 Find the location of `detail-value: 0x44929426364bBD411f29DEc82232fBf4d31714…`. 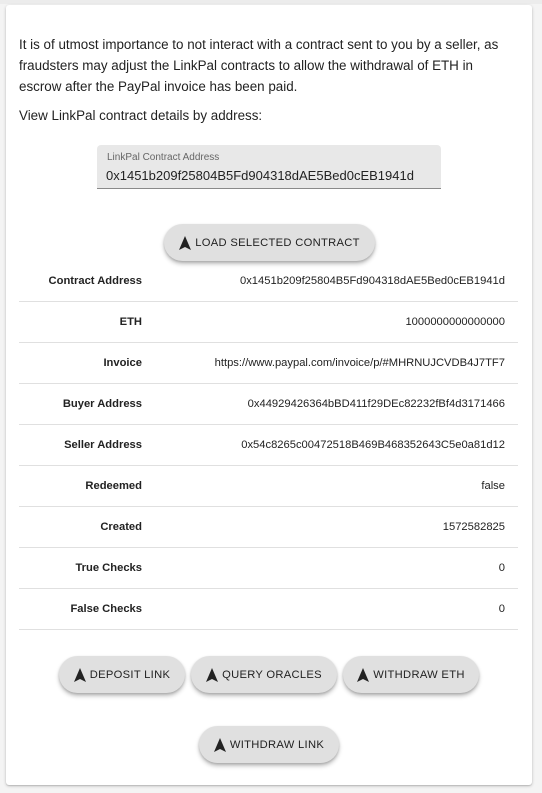

detail-value: 0x44929426364bBD411f29DEc82232fBf4d31714… is located at coordinates (376, 404).